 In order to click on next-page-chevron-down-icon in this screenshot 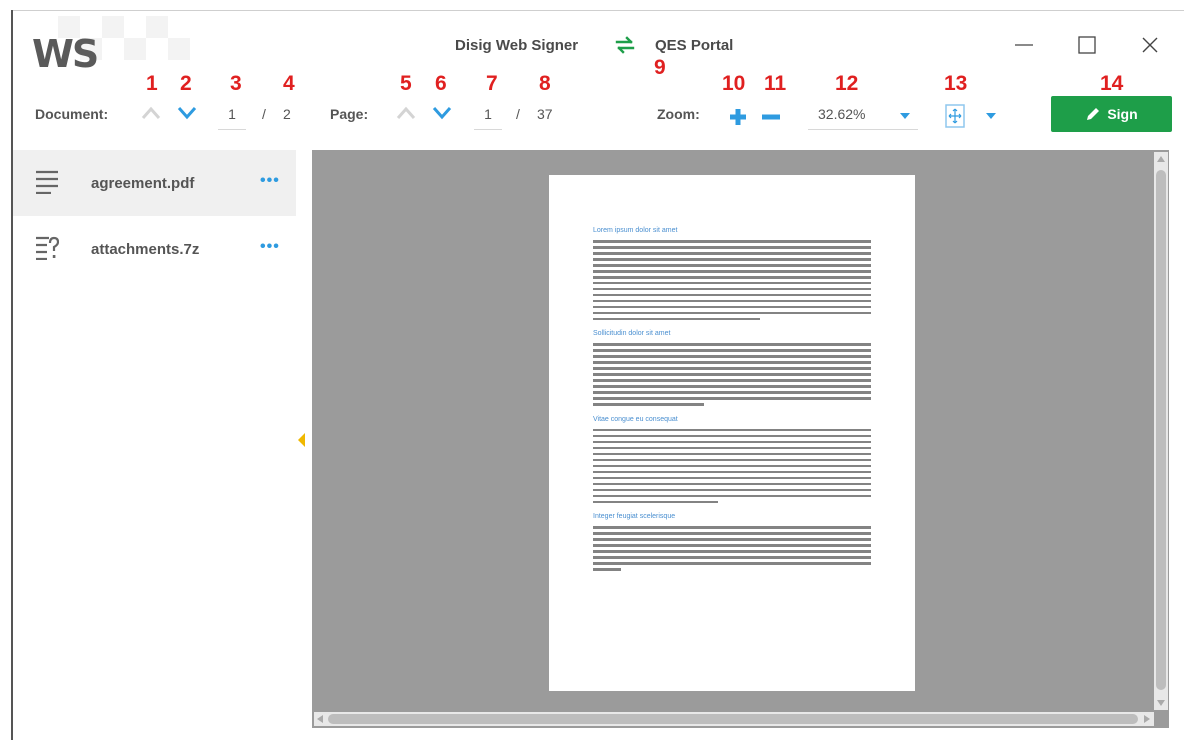, I will do `click(442, 113)`.